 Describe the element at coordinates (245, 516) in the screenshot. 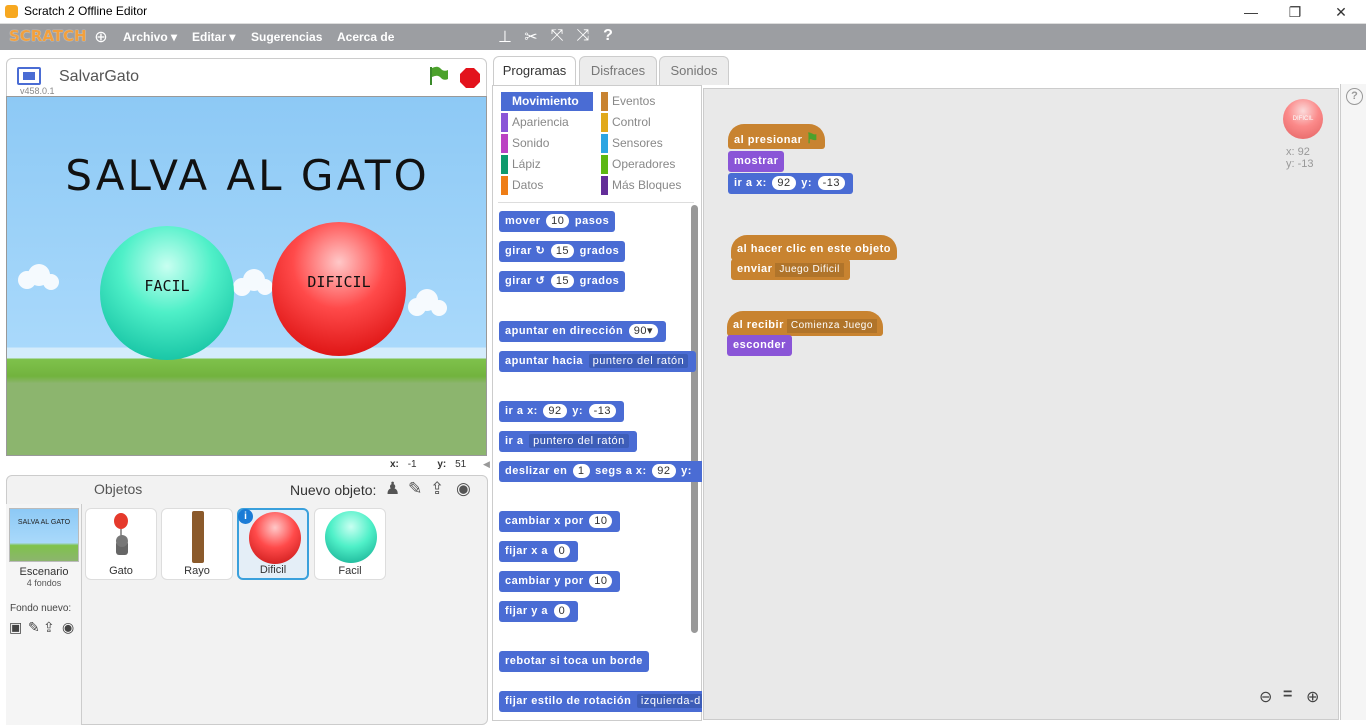

I see `info-icon: i` at that location.